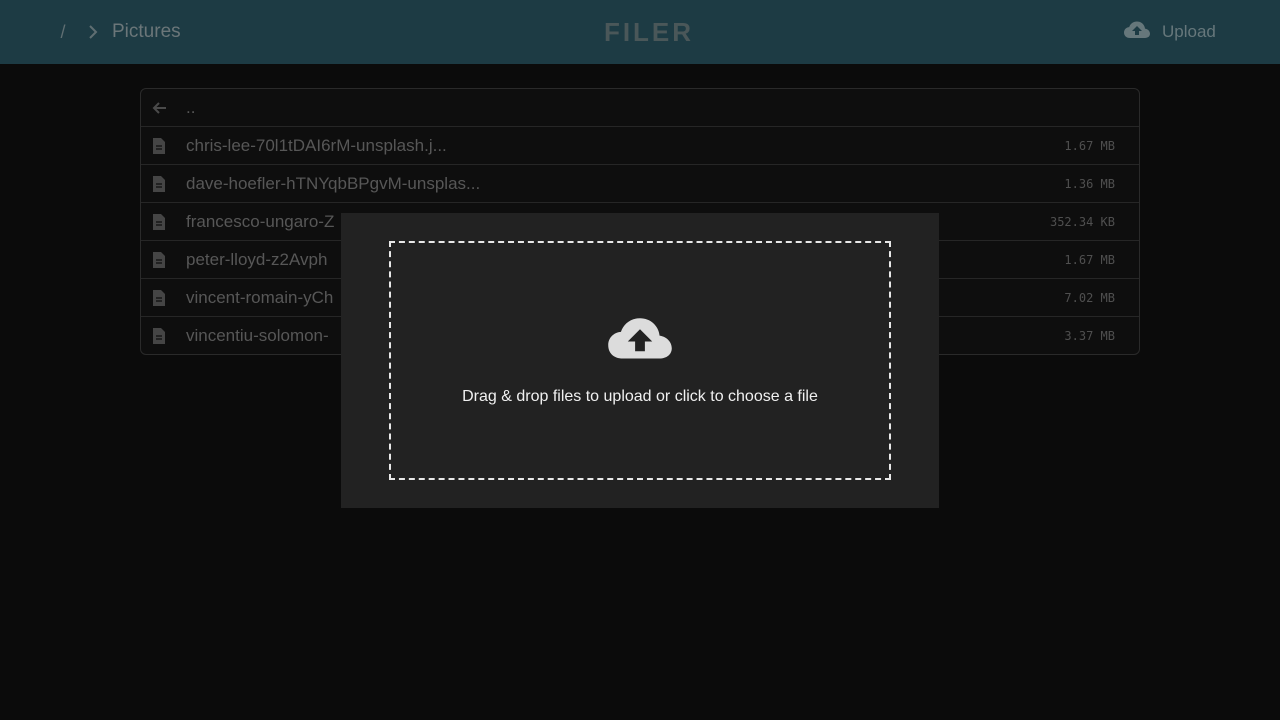 Image resolution: width=1280 pixels, height=720 pixels. I want to click on parent-directory-label: .., so click(191, 107).